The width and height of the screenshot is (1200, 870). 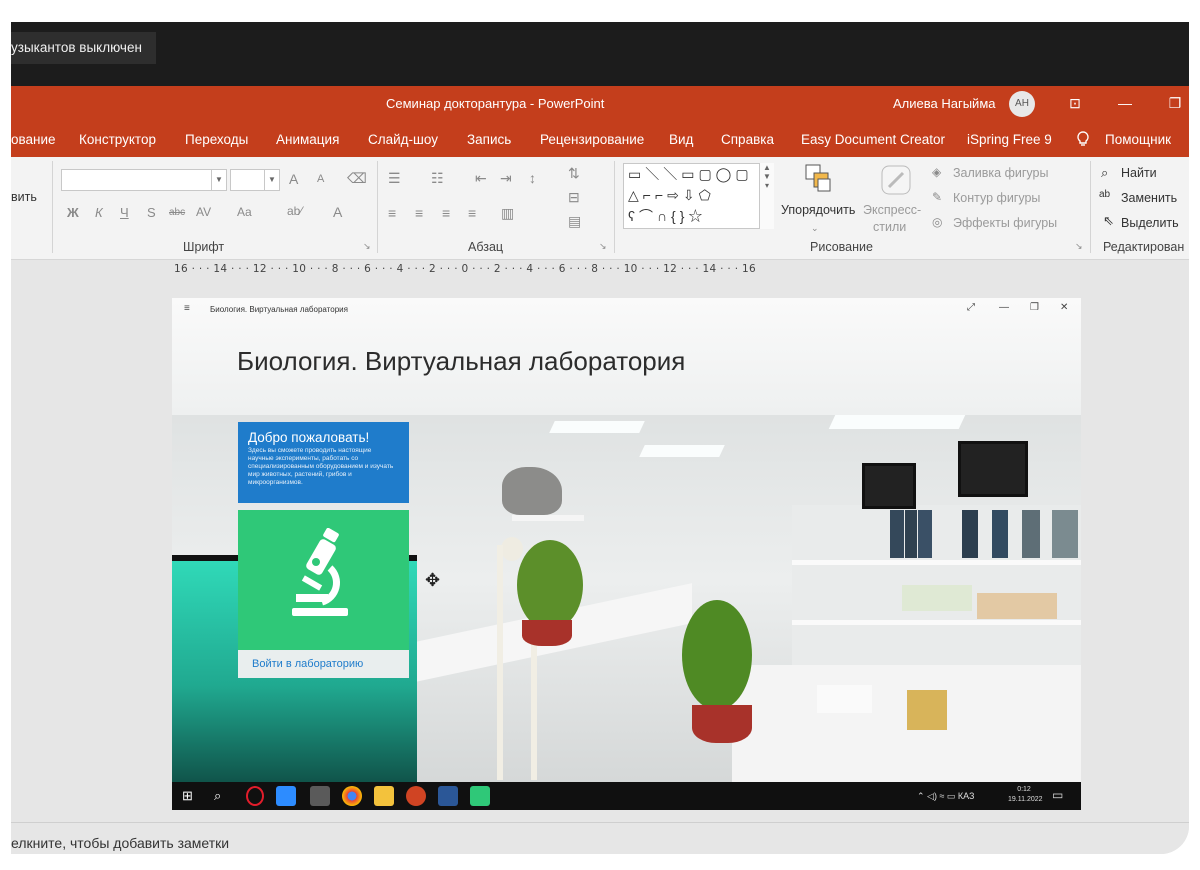 What do you see at coordinates (392, 213) in the screenshot?
I see `align-left-icon: ≡` at bounding box center [392, 213].